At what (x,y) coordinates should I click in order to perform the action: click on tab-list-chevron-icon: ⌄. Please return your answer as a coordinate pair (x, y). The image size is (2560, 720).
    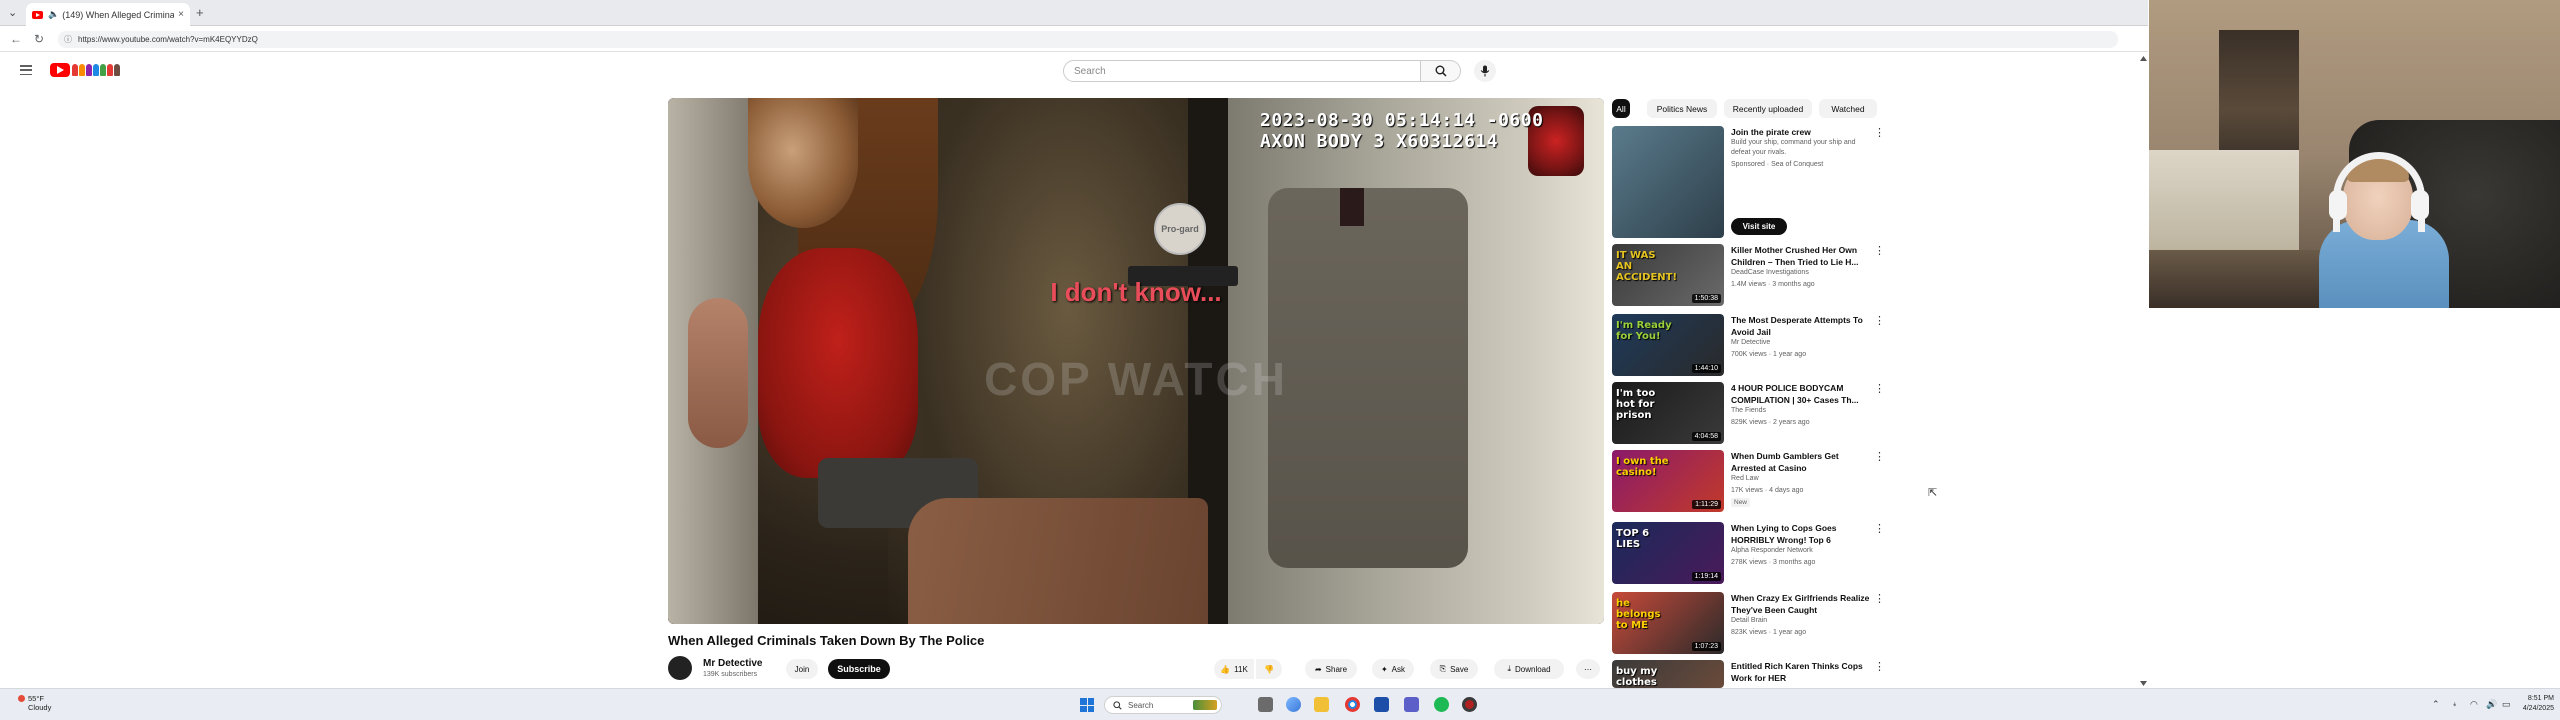
    Looking at the image, I should click on (12, 12).